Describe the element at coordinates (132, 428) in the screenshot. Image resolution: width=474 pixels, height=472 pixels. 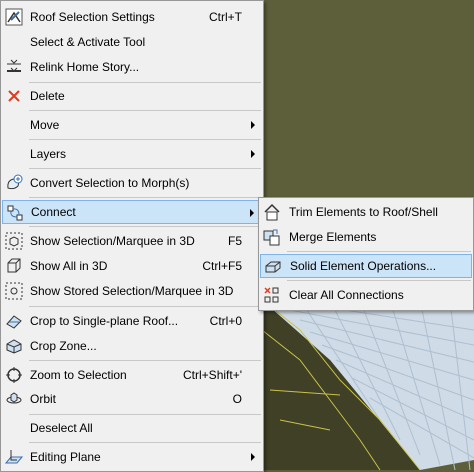
I see `menu-item-deselect-all: Deselect All` at that location.